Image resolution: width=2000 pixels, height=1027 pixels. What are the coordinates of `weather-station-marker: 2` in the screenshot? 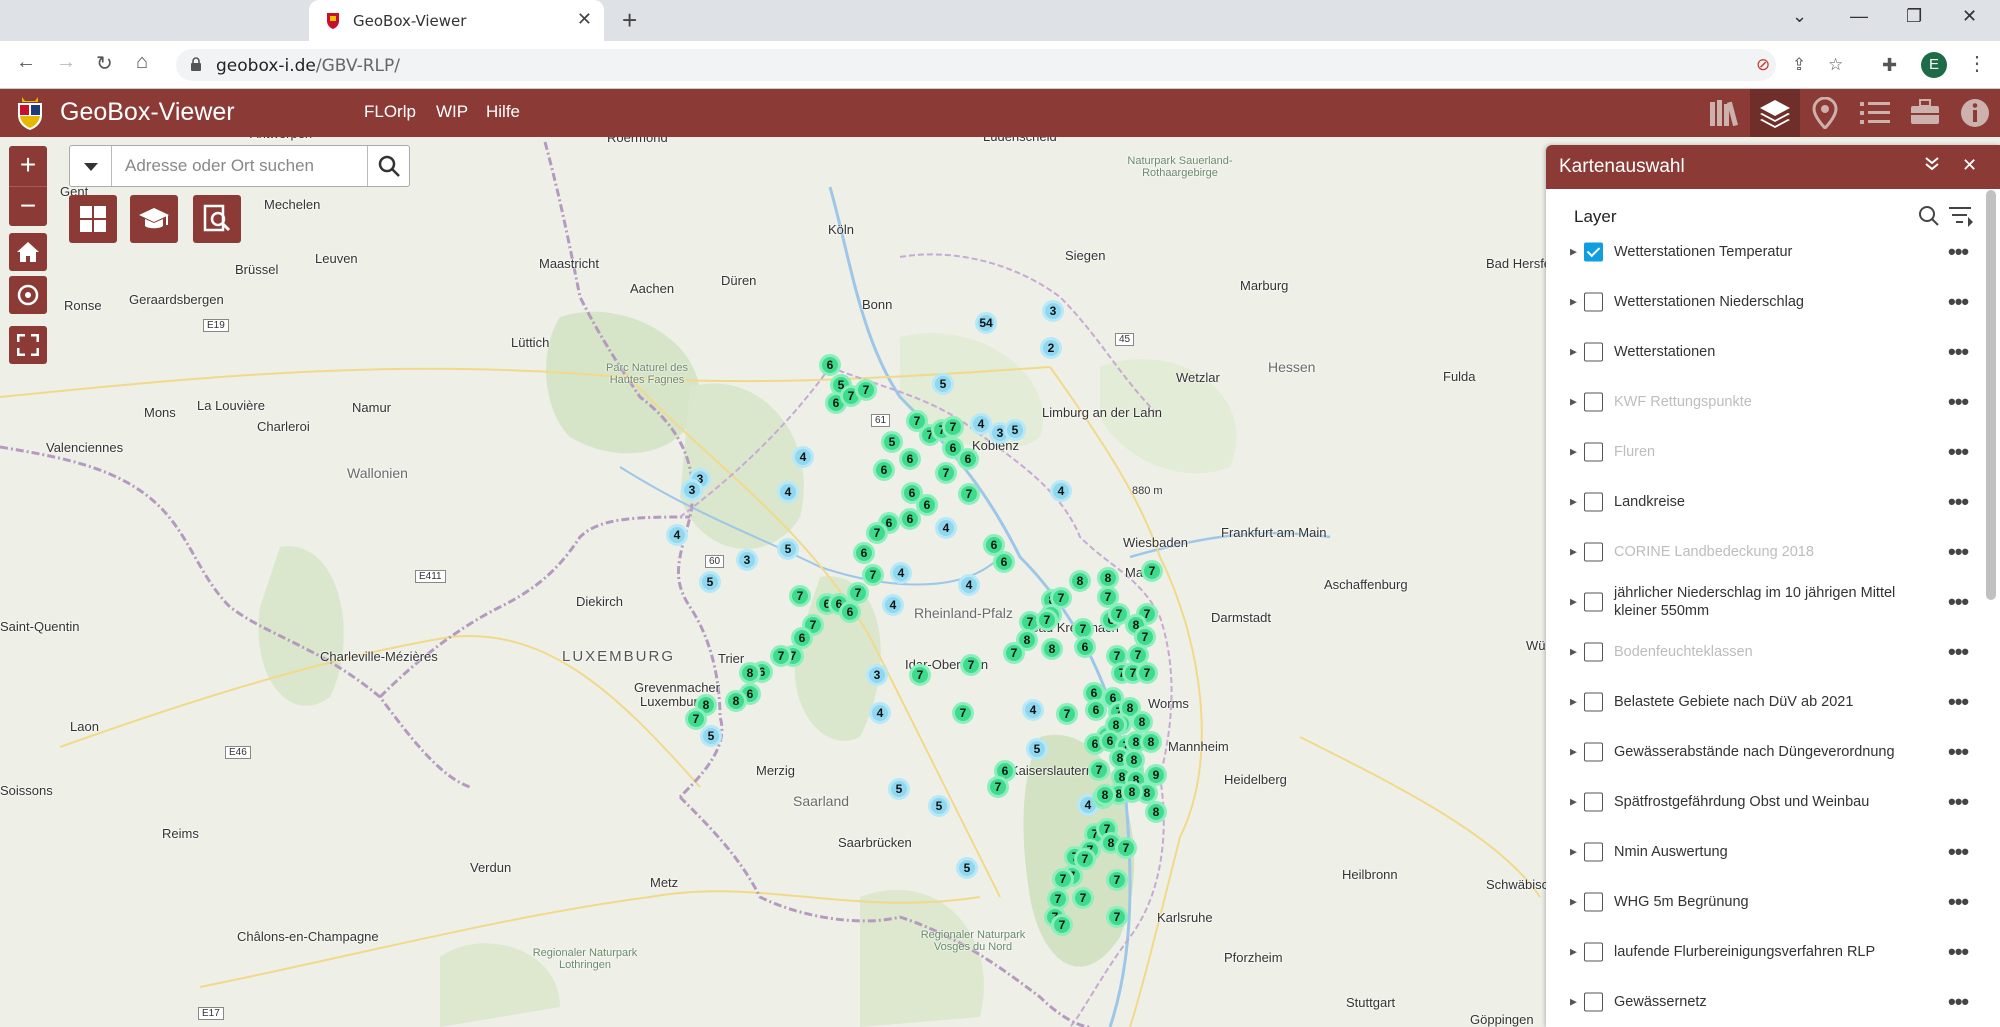 It's located at (1051, 348).